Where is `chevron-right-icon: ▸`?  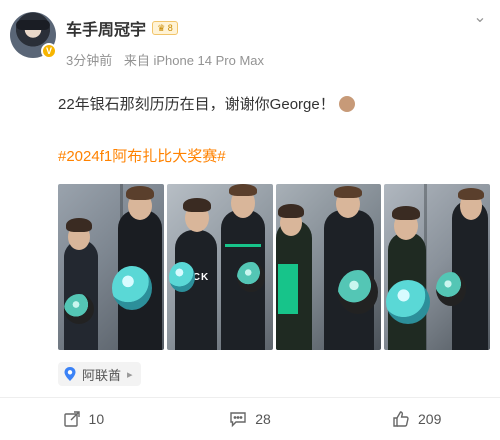
chevron-right-icon: ▸ is located at coordinates (130, 374).